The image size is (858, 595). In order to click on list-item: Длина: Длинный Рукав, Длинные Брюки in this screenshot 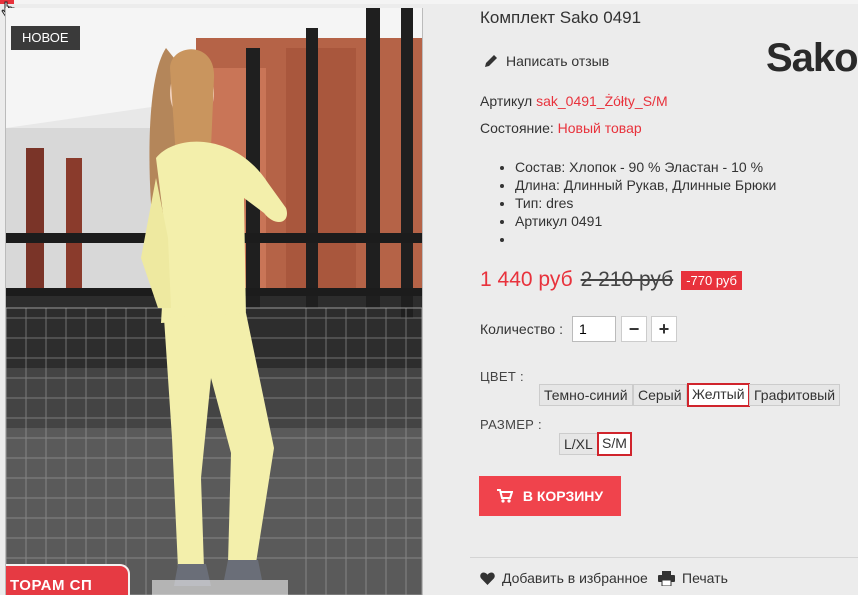, I will do `click(645, 185)`.